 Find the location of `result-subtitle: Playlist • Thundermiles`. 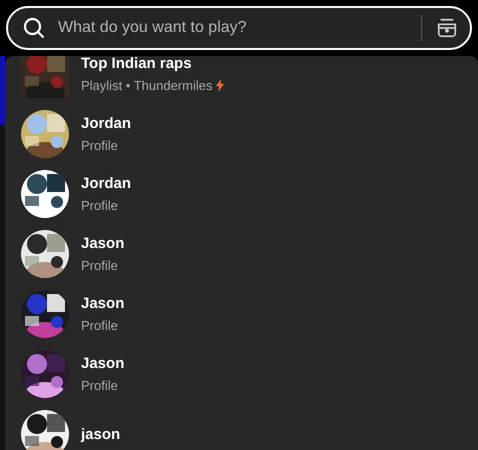

result-subtitle: Playlist • Thundermiles is located at coordinates (146, 85).